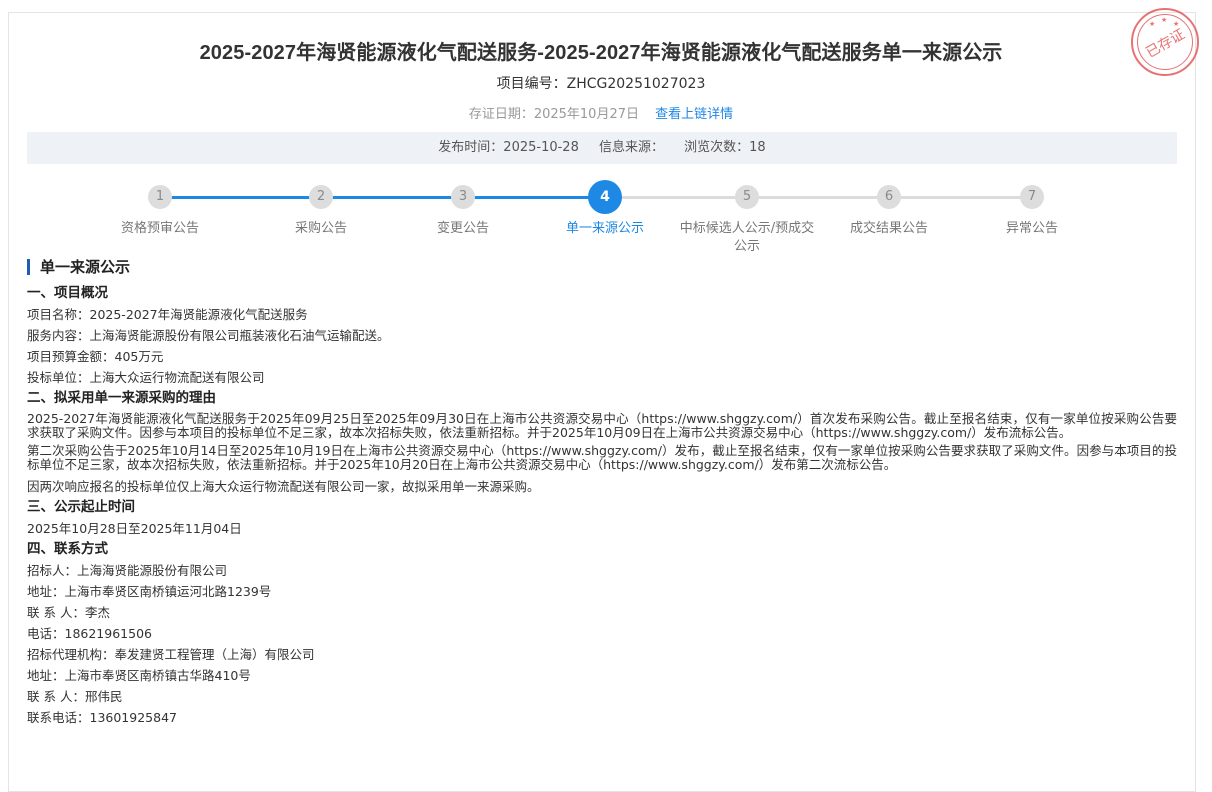 The image size is (1212, 792). What do you see at coordinates (159, 228) in the screenshot?
I see `step-label: 资格预审公告` at bounding box center [159, 228].